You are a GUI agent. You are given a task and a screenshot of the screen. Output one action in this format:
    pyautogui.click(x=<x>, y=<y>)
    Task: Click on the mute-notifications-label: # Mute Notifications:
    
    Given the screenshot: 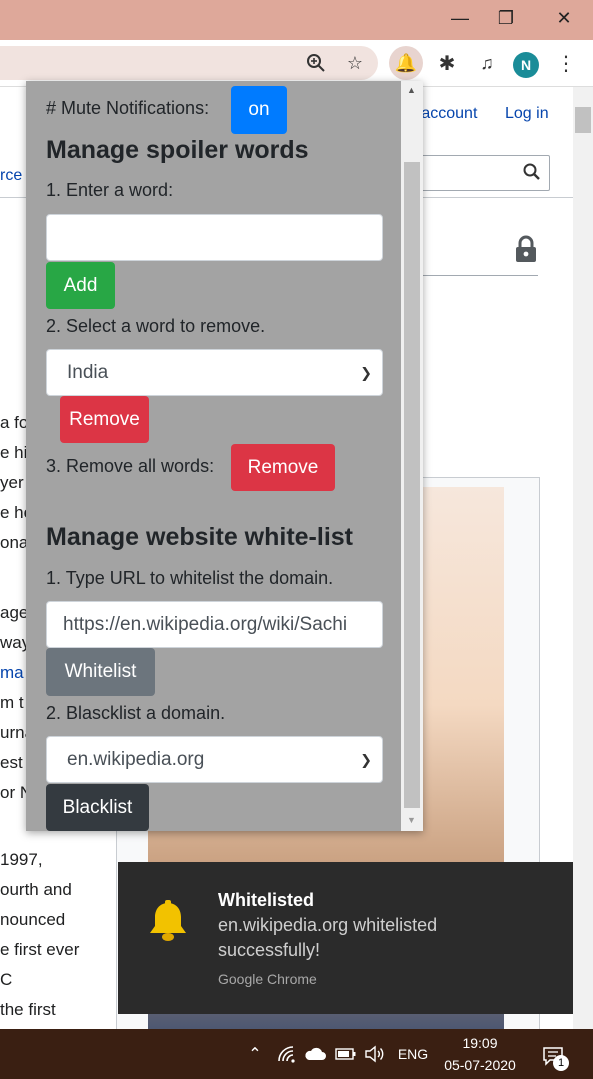 What is the action you would take?
    pyautogui.click(x=128, y=108)
    